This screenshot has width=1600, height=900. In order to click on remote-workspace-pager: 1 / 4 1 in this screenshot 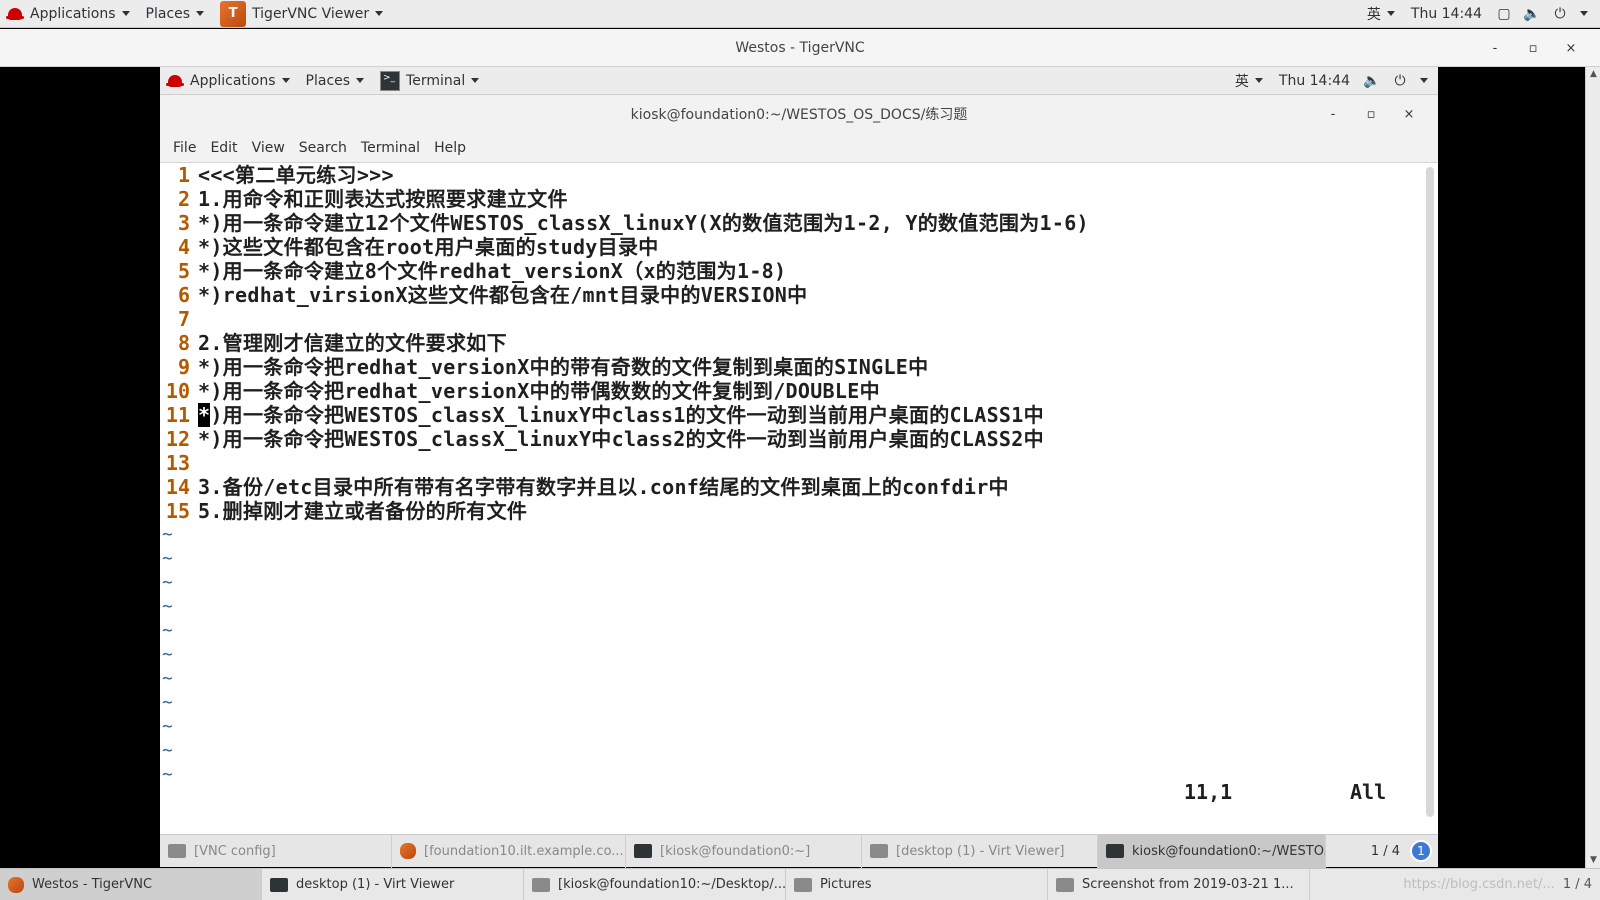, I will do `click(1401, 851)`.